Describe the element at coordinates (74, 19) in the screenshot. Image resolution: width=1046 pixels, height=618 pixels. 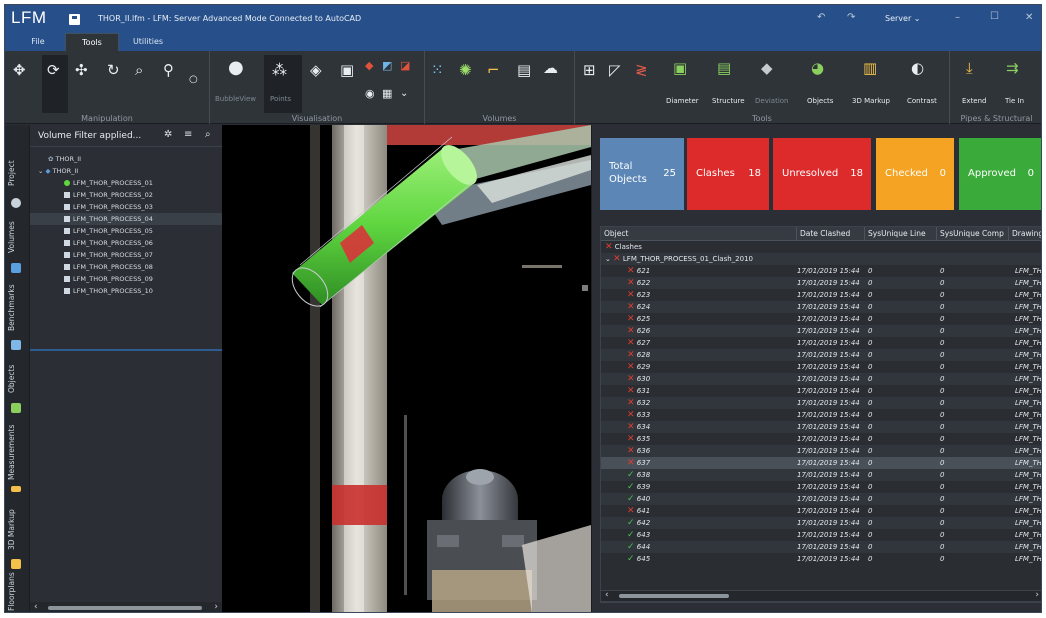
I see `save-icon` at that location.